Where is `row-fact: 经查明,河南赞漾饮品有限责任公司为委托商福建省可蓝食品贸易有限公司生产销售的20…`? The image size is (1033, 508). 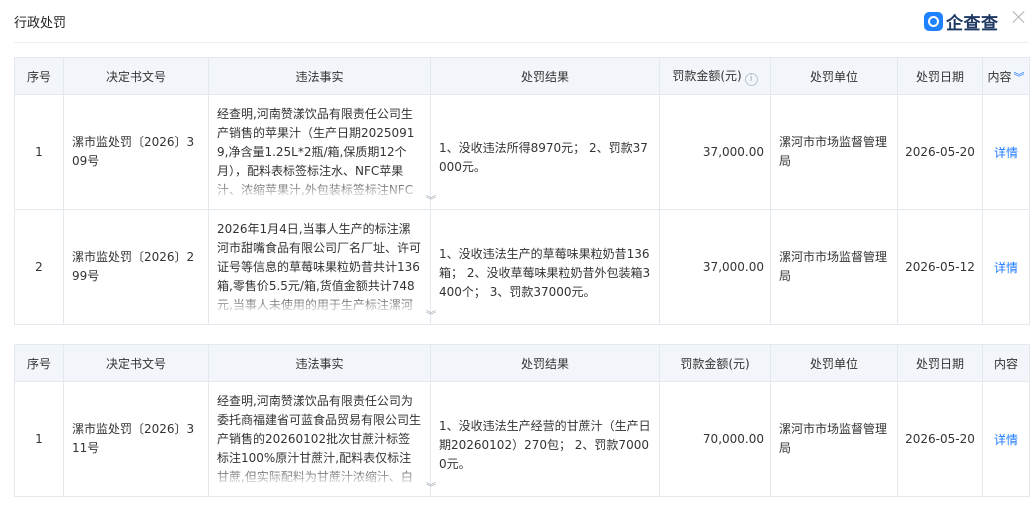 row-fact: 经查明,河南赞漾饮品有限责任公司为委托商福建省可蓝食品贸易有限公司生产销售的20… is located at coordinates (322, 439).